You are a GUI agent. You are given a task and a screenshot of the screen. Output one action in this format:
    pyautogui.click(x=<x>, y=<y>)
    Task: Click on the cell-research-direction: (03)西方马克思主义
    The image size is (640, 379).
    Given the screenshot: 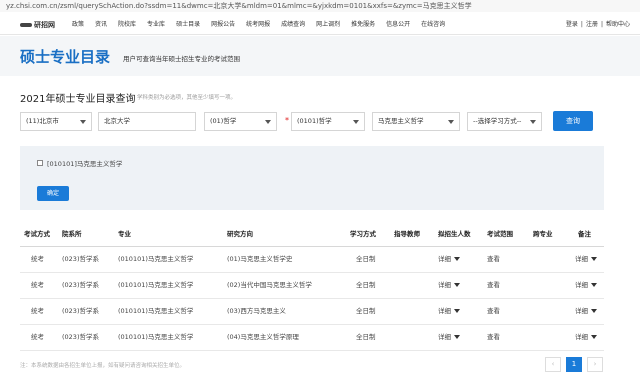 What is the action you would take?
    pyautogui.click(x=256, y=311)
    